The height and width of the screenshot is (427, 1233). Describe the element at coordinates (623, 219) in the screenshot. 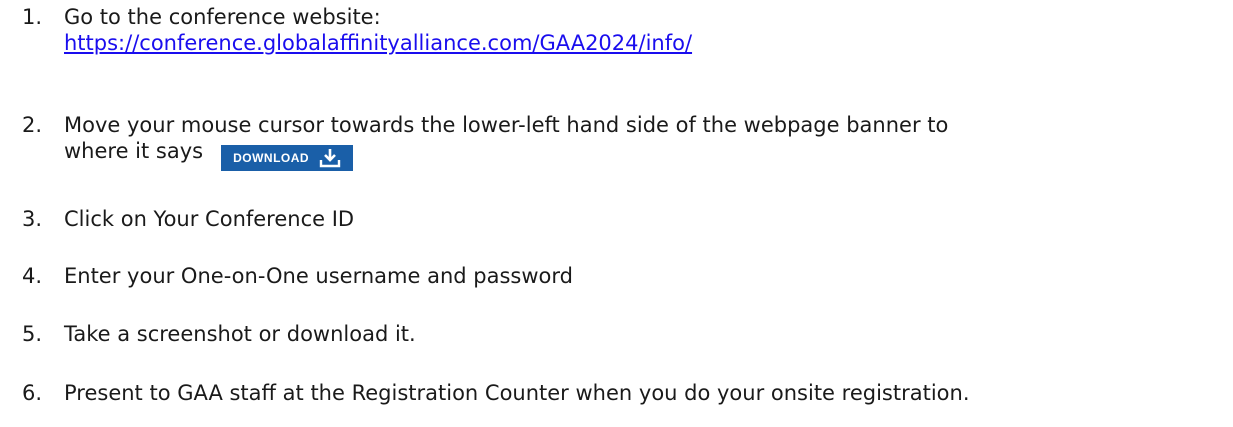

I see `step-3: 3. Click on Your Conference ID` at that location.